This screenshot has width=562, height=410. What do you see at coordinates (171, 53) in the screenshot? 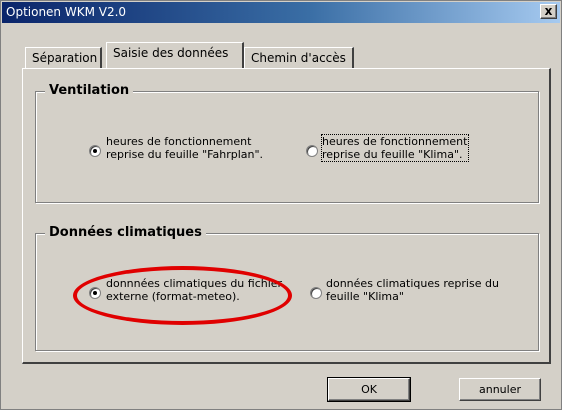
I see `tab-saisie-des-donnees-label: Saisie des données` at bounding box center [171, 53].